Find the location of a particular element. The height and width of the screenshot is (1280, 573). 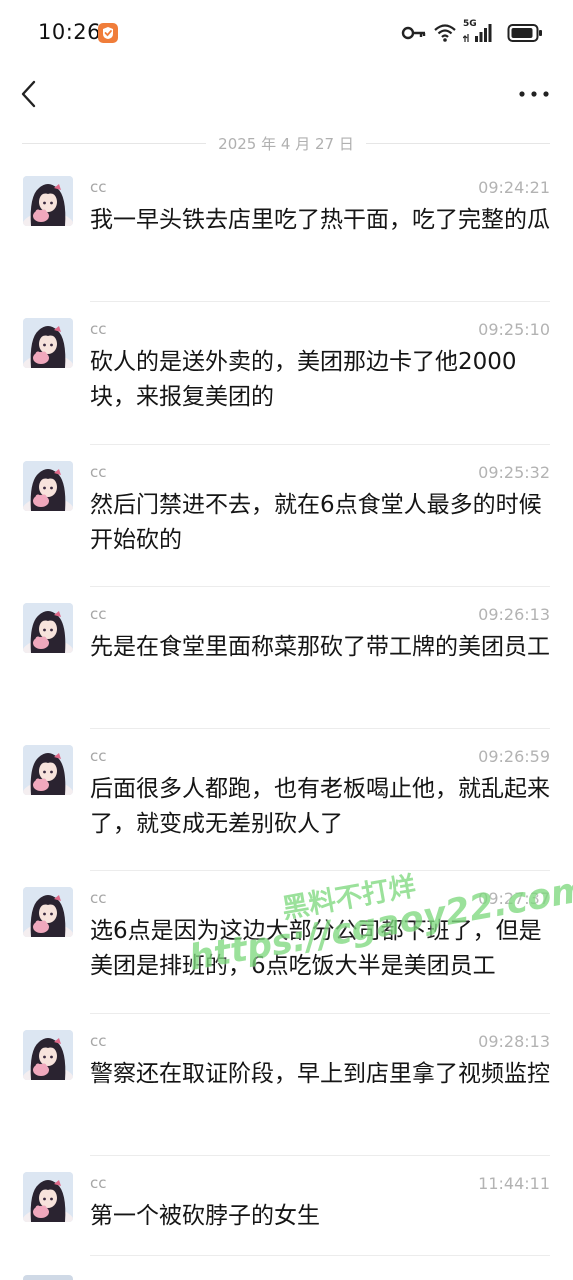

more-button is located at coordinates (534, 94).